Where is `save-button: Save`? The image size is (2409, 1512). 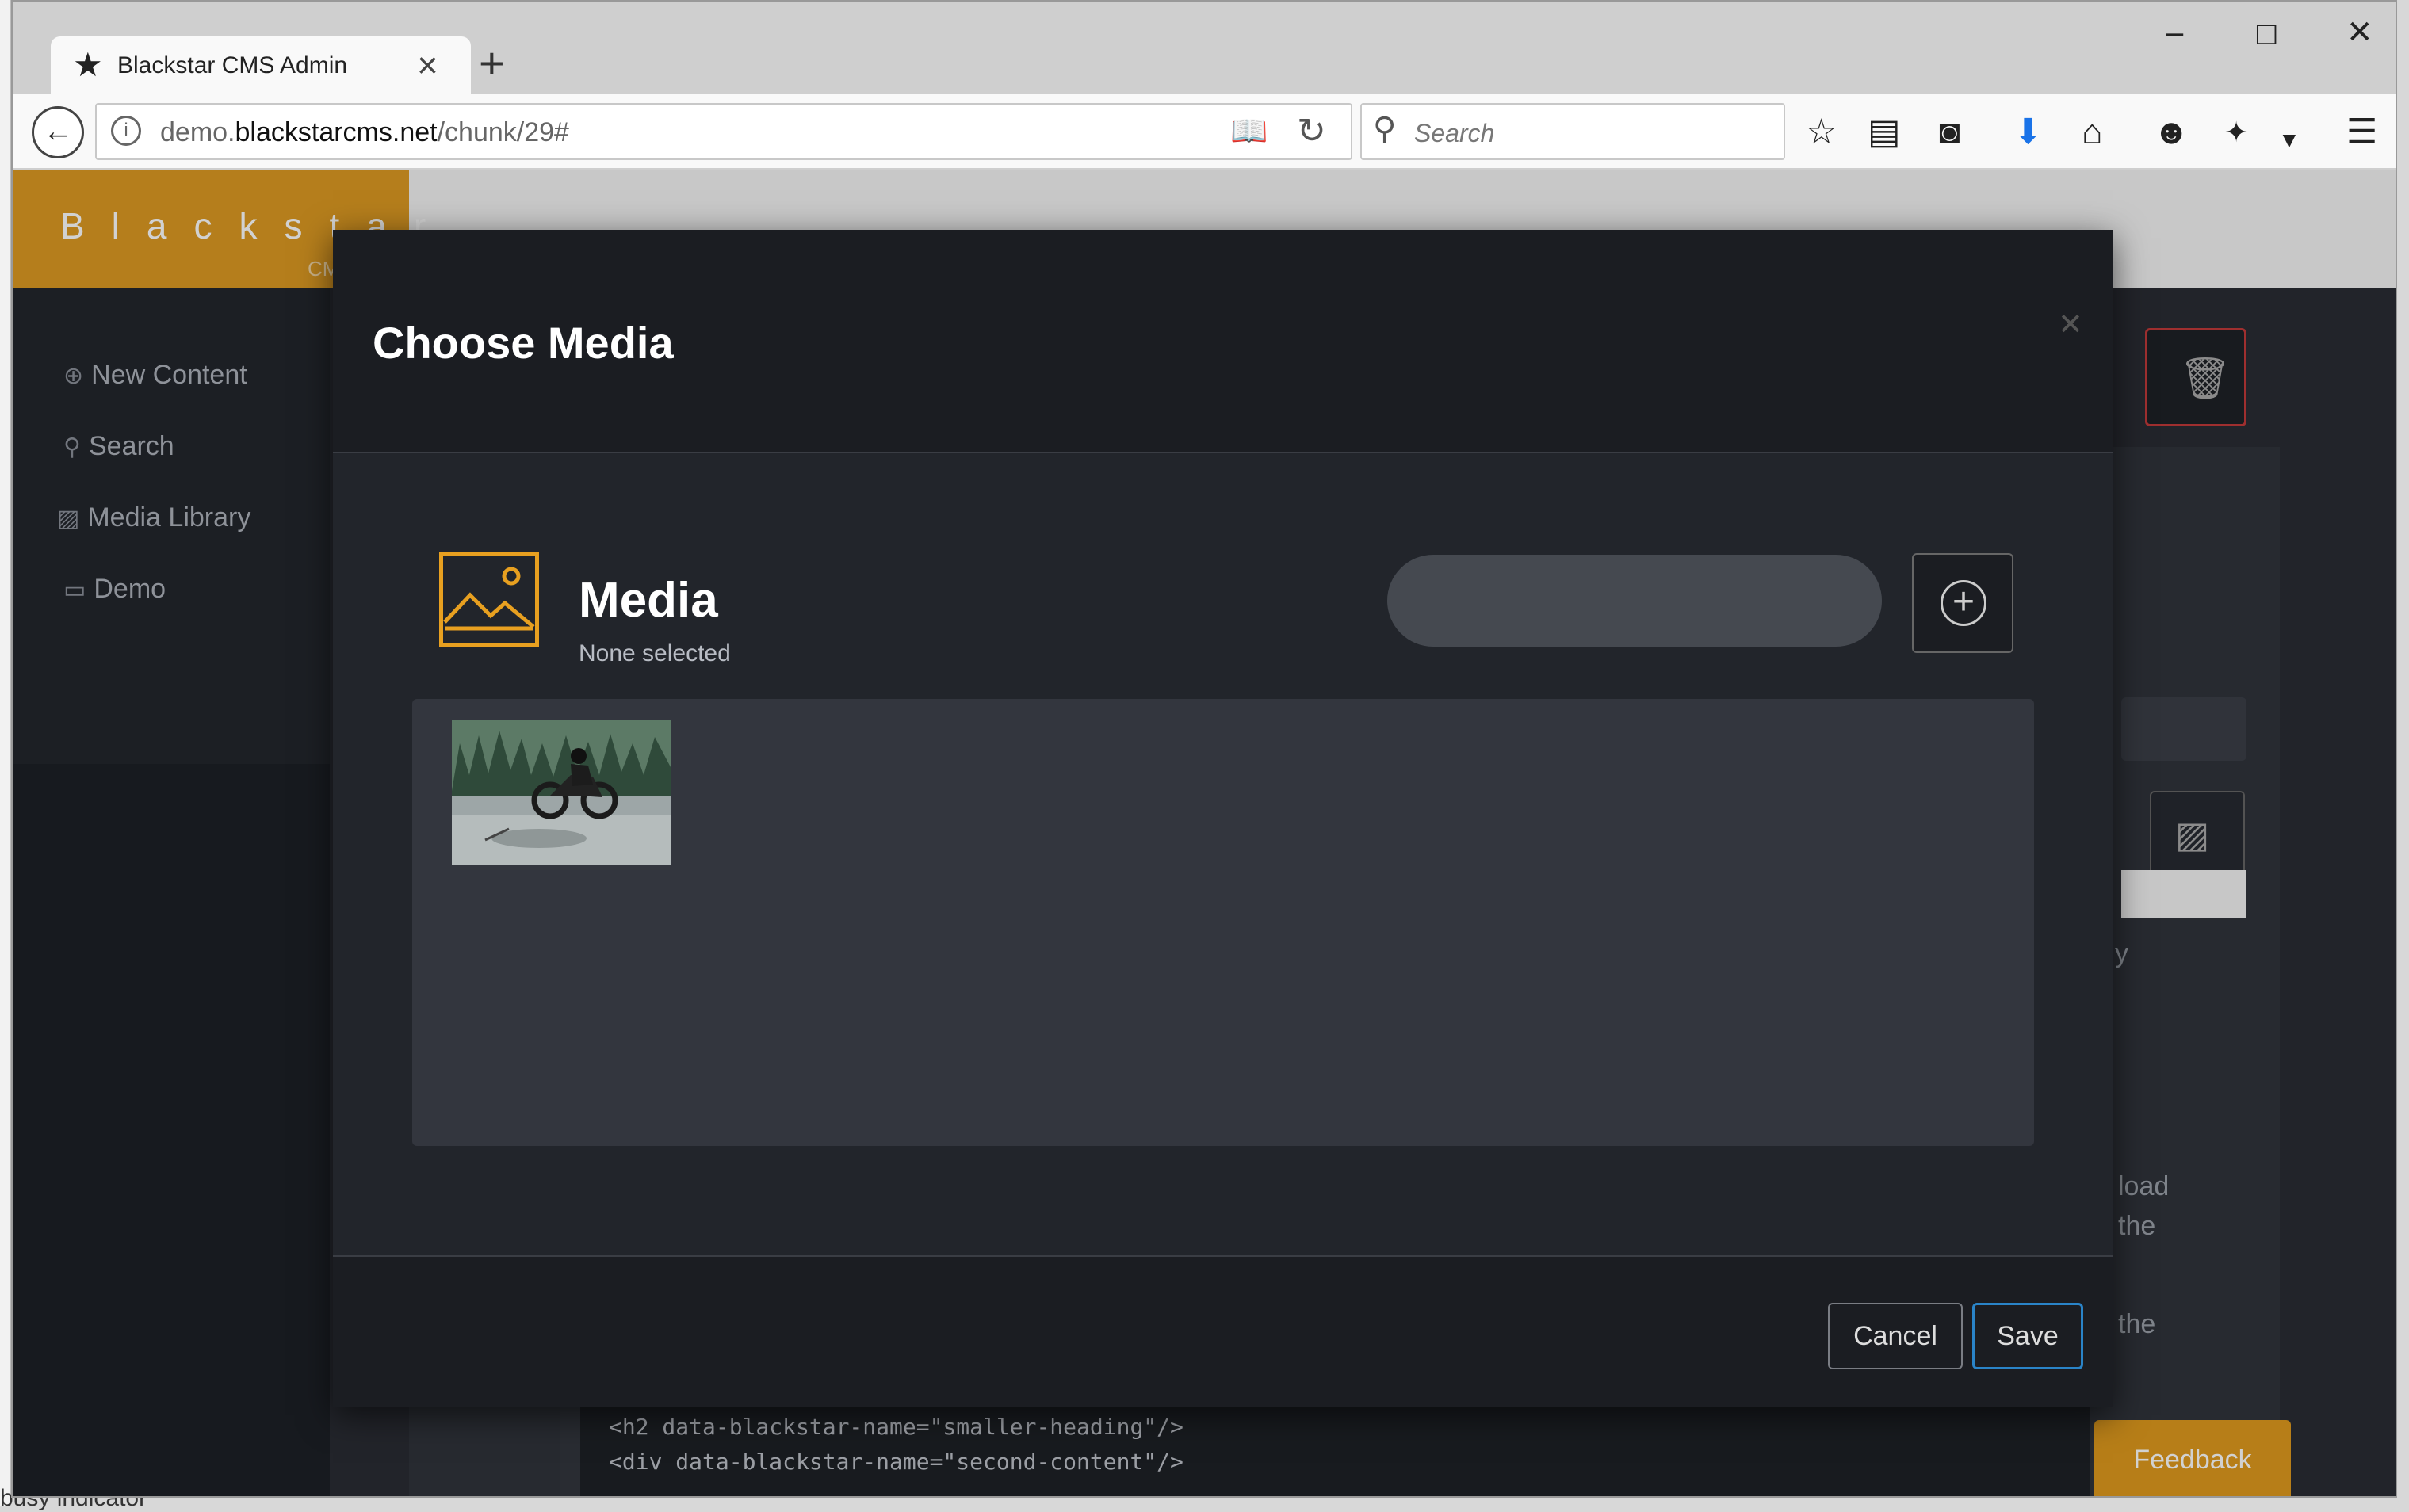 save-button: Save is located at coordinates (2028, 1336).